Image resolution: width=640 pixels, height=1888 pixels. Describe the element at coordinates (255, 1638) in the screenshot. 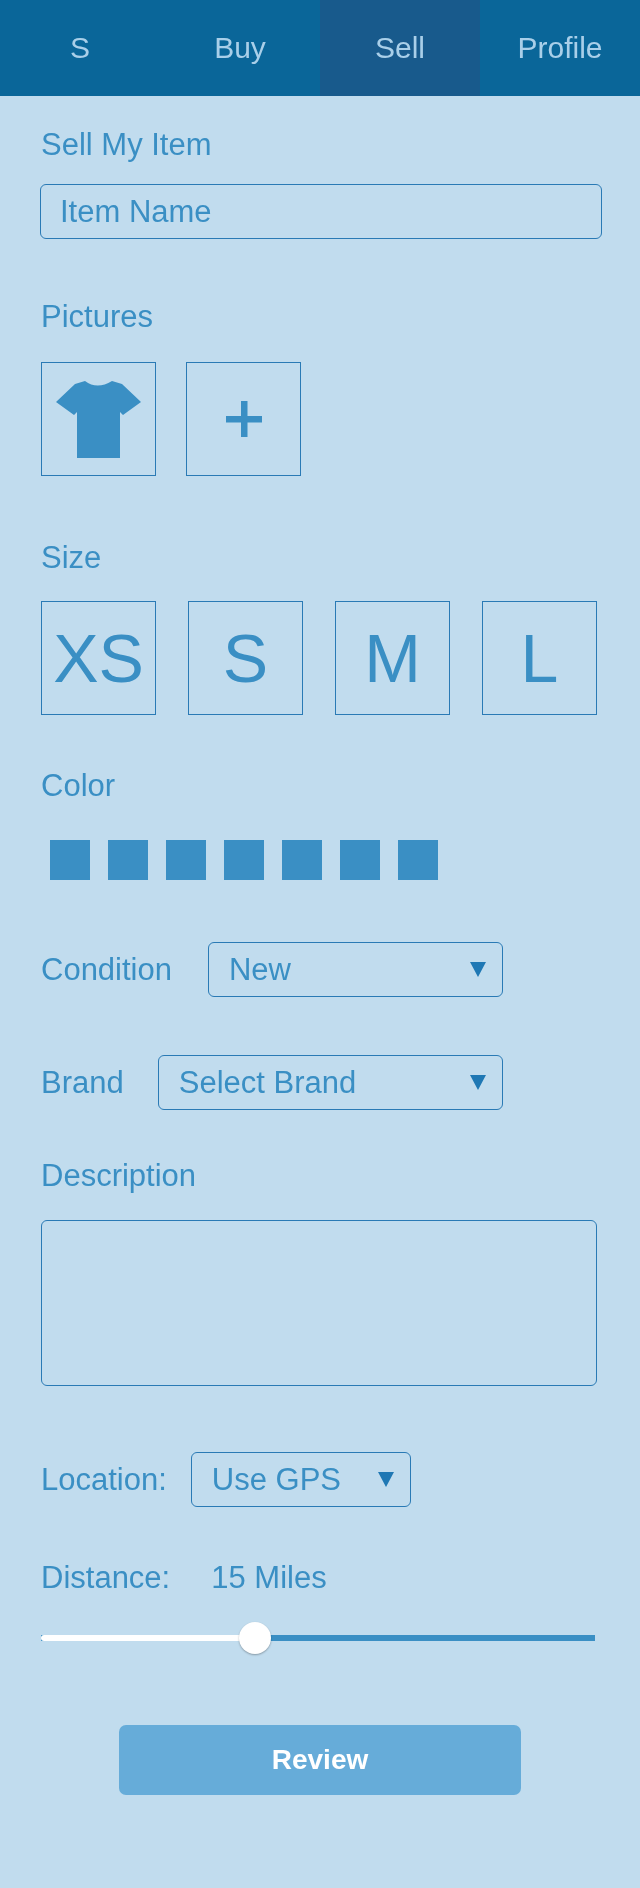

I see `slider-thumb` at that location.